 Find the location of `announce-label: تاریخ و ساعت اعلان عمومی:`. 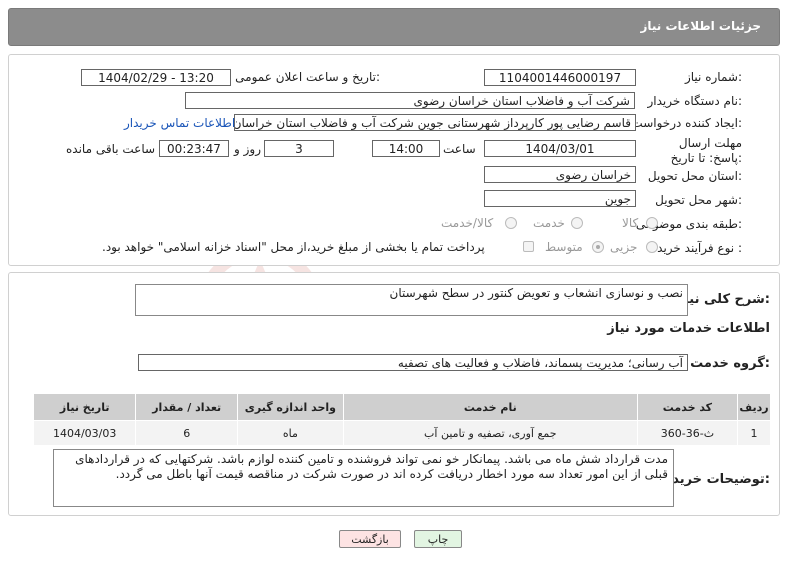

announce-label: تاریخ و ساعت اعلان عمومی: is located at coordinates (307, 77).